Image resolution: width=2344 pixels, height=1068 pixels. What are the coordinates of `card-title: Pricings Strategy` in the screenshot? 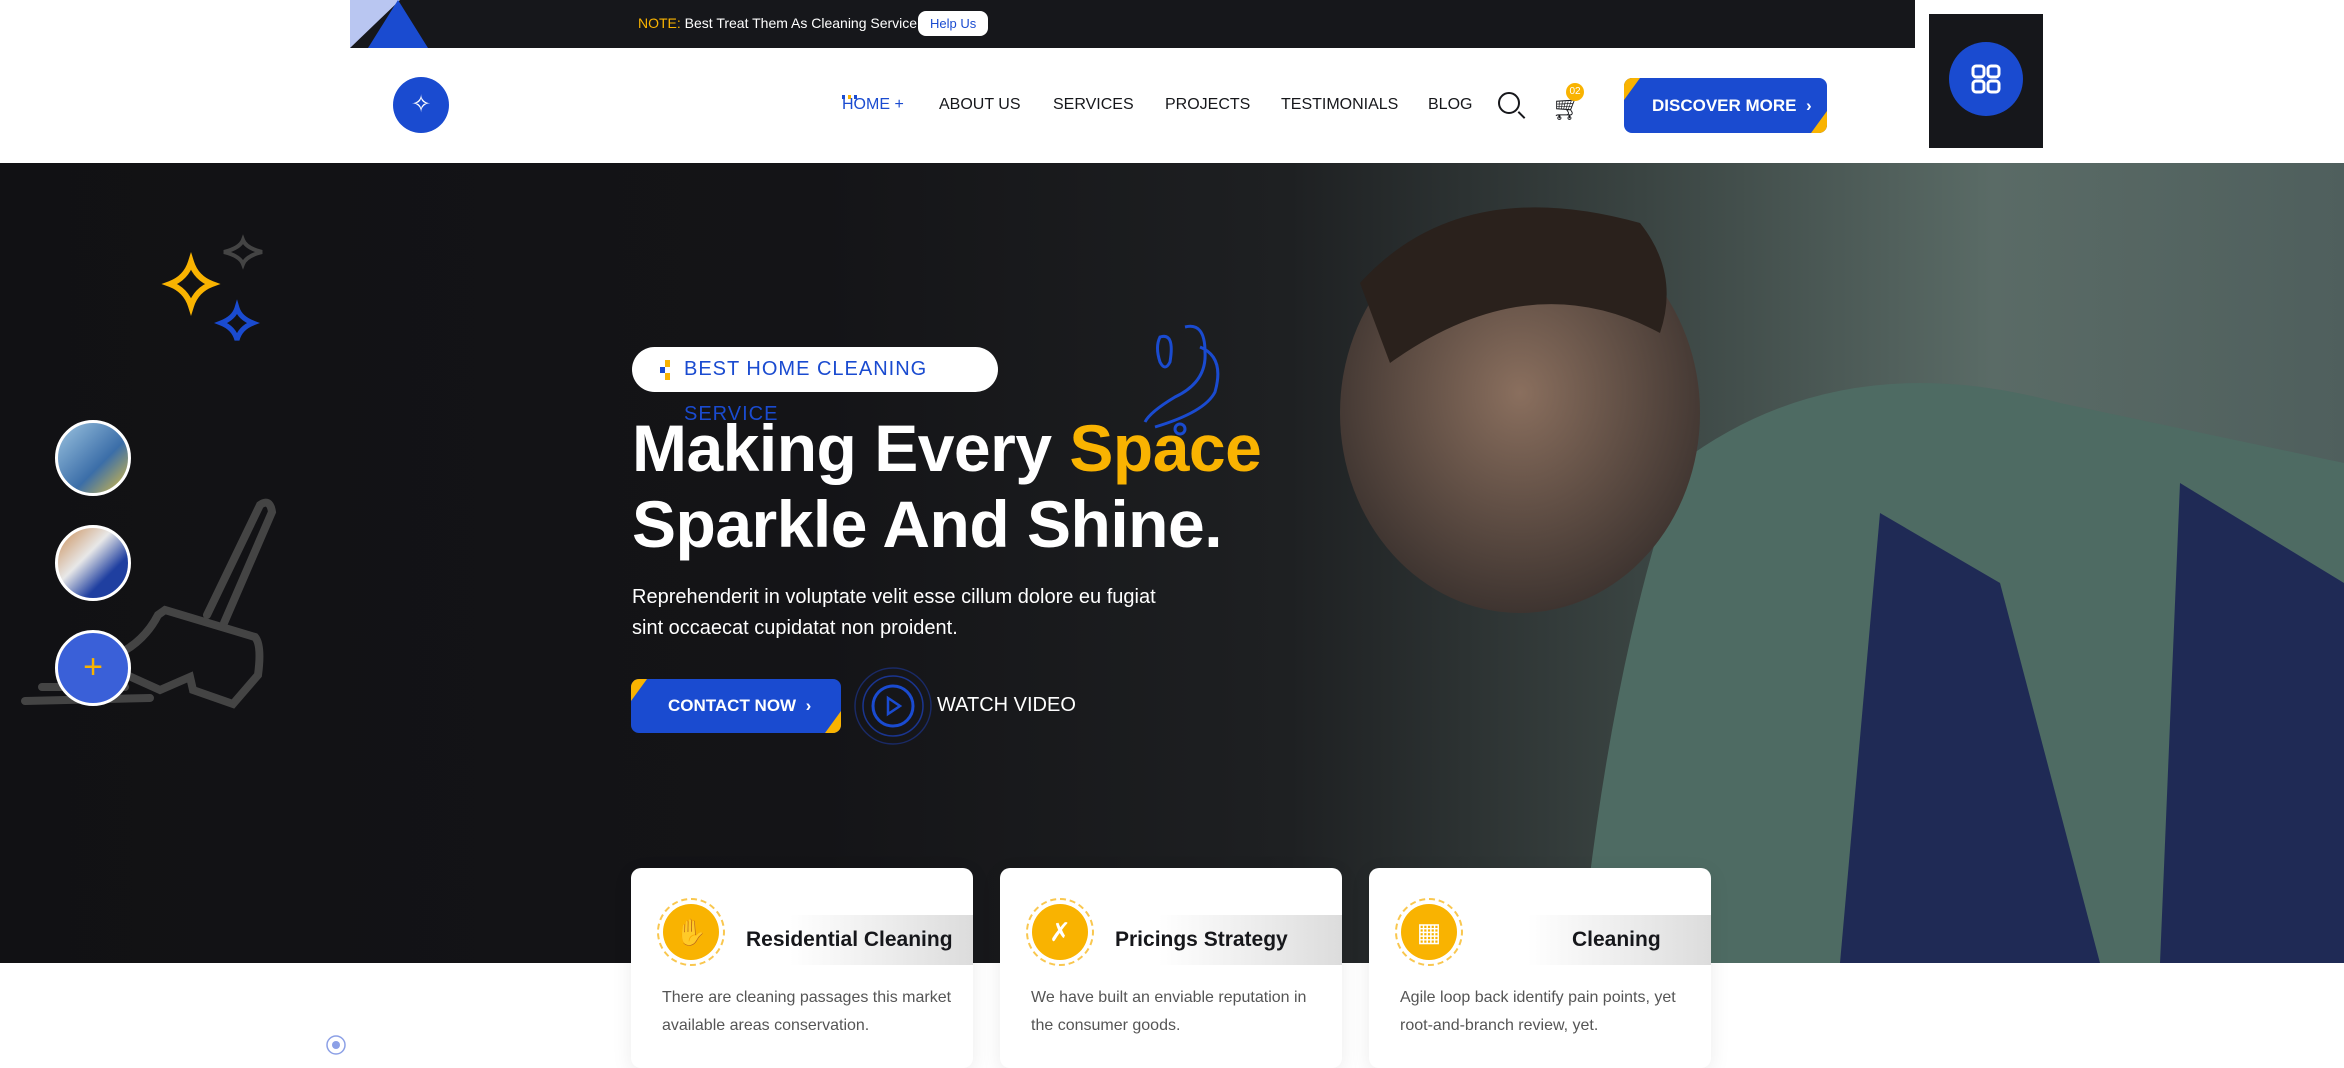 It's located at (1201, 939).